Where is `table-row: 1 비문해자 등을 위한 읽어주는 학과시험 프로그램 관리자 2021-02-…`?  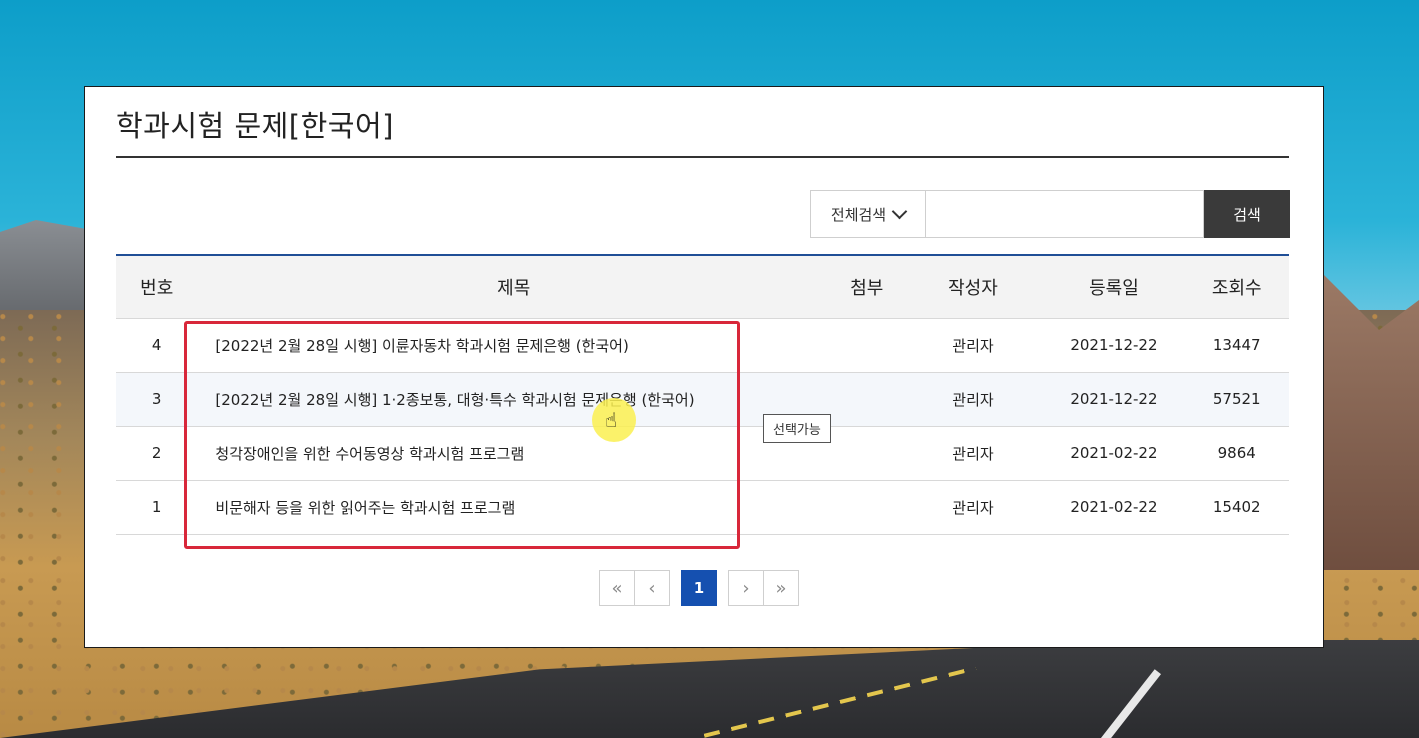 table-row: 1 비문해자 등을 위한 읽어주는 학과시험 프로그램 관리자 2021-02-… is located at coordinates (702, 507).